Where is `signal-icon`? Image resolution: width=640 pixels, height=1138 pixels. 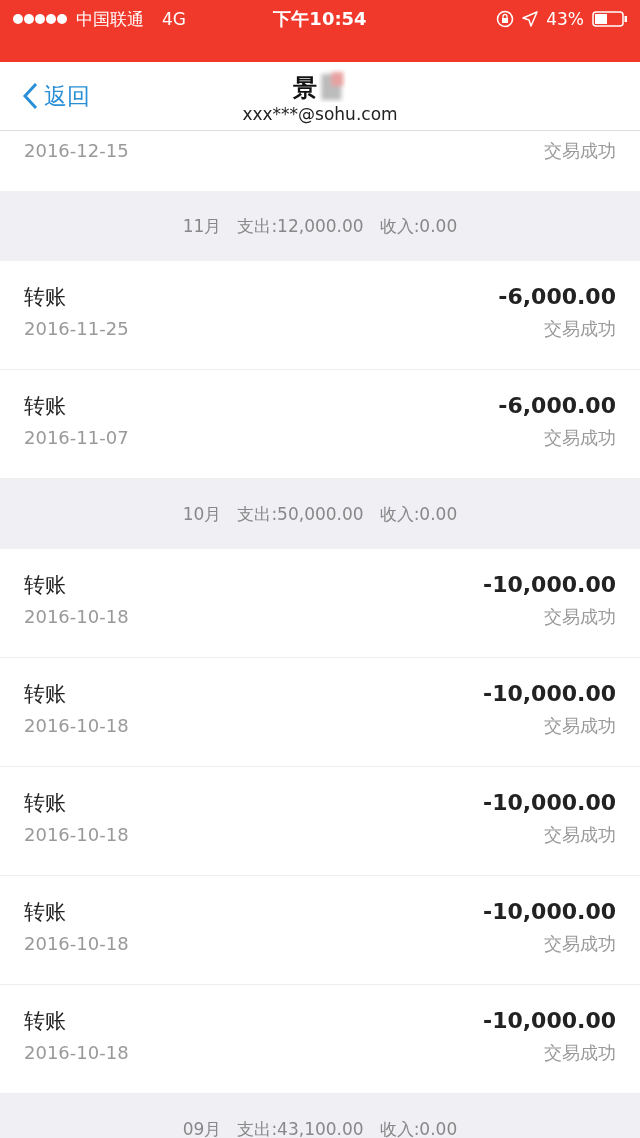
signal-icon is located at coordinates (40, 19).